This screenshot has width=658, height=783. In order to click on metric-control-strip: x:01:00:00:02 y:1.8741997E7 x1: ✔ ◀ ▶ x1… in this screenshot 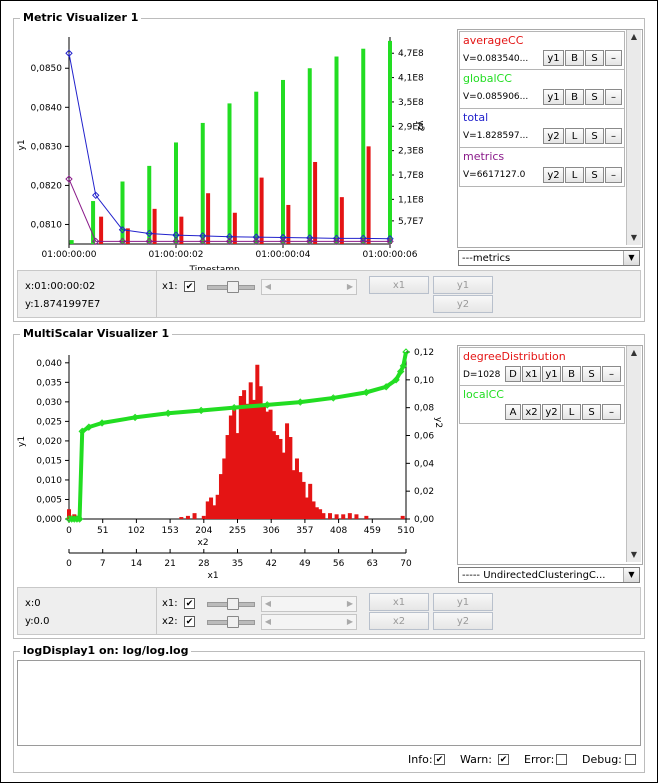, I will do `click(329, 294)`.